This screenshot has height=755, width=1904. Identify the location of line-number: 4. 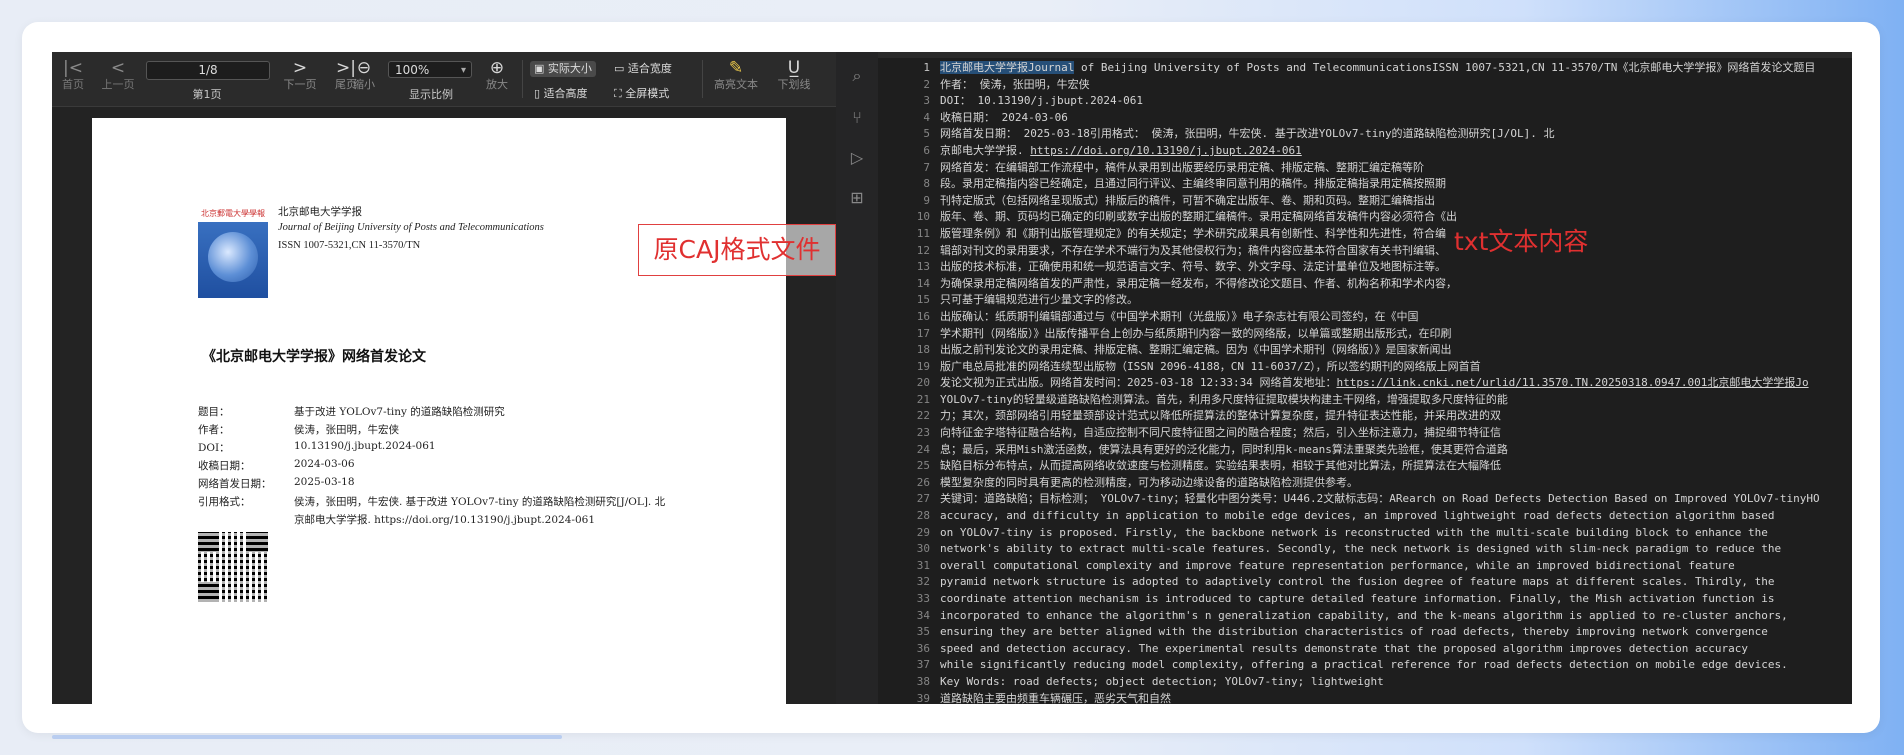
(926, 117).